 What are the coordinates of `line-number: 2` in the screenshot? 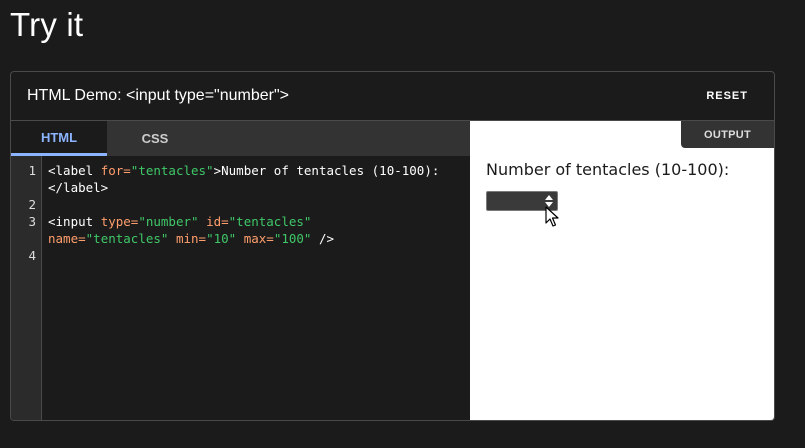 It's located at (32, 204).